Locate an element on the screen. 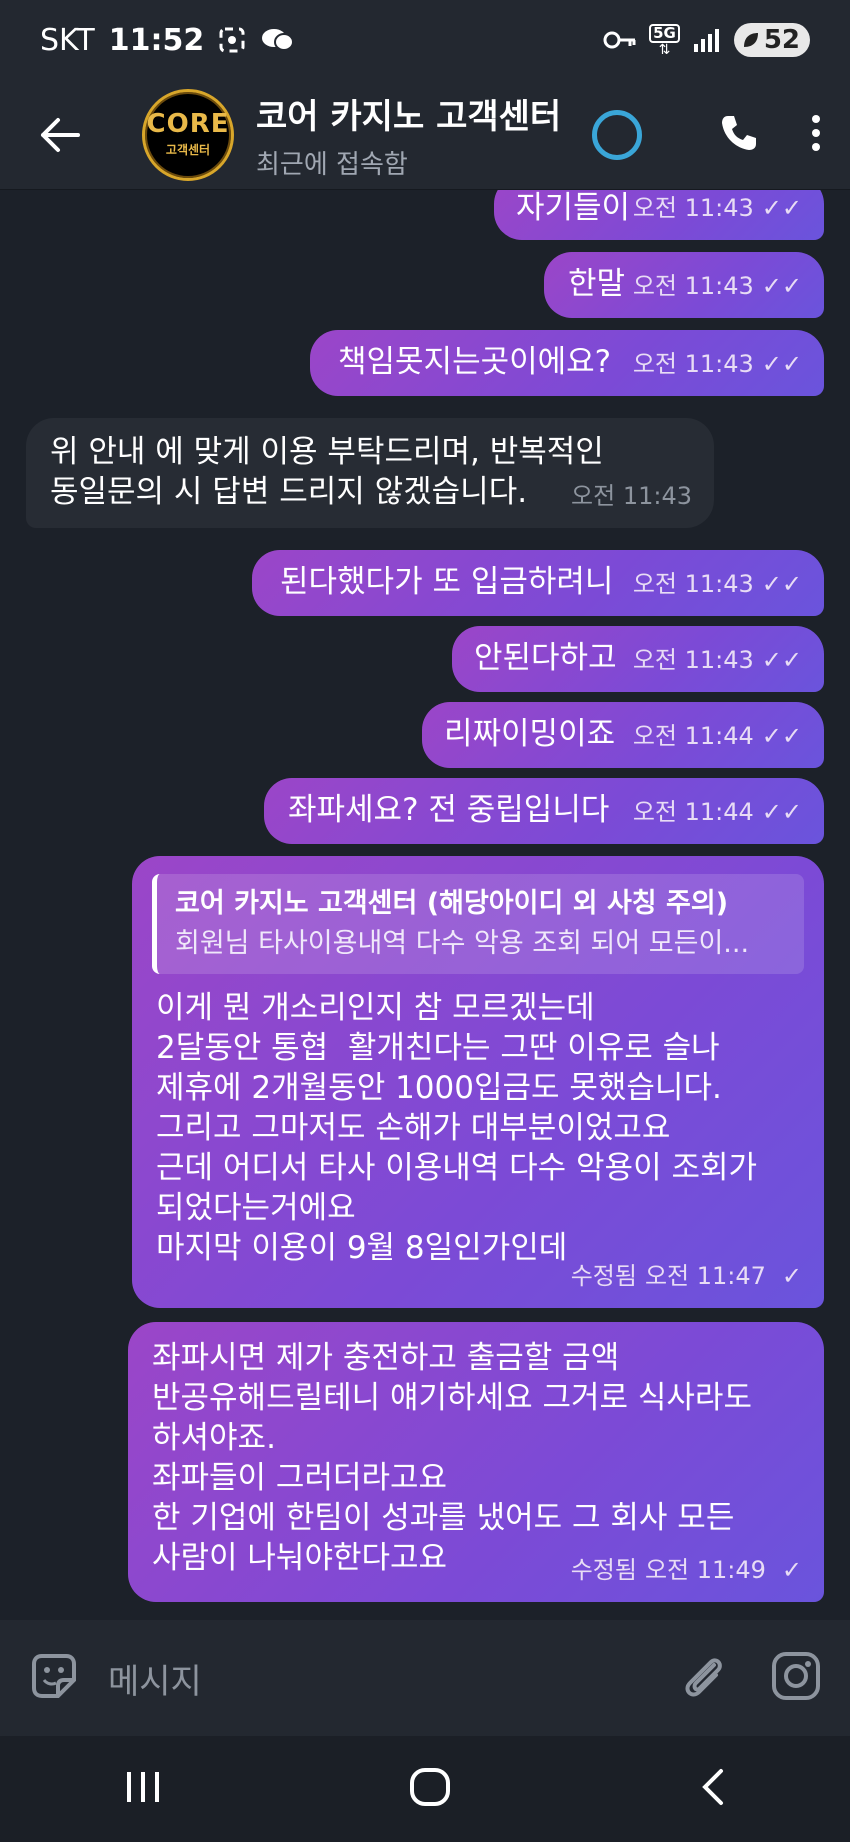  message-meta: 오전 11:43 is located at coordinates (631, 496).